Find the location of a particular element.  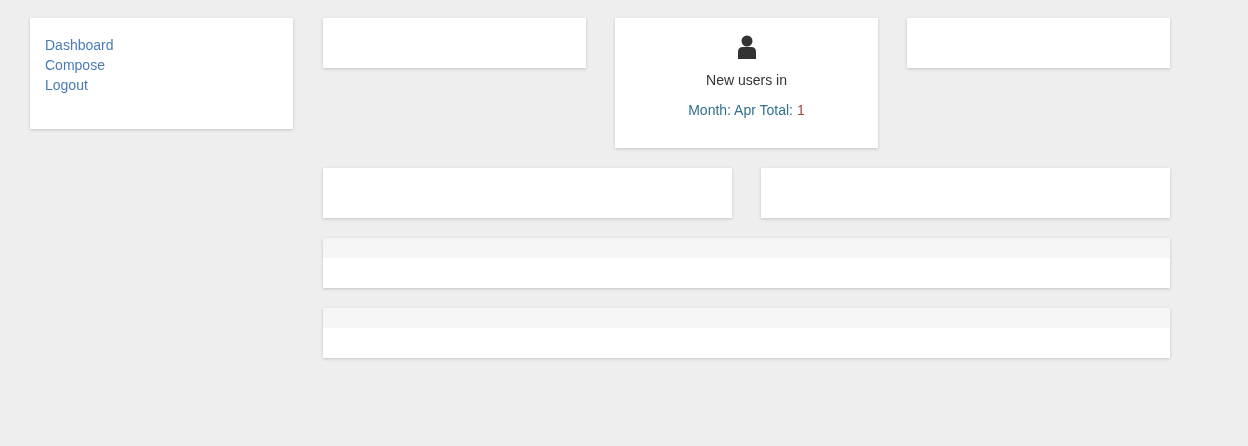

nav-link: Dashboard is located at coordinates (161, 45).